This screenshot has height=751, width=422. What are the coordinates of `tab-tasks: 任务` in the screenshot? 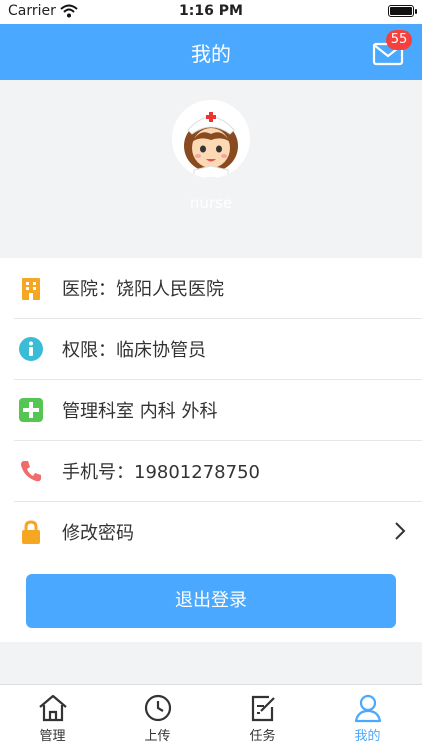 It's located at (262, 718).